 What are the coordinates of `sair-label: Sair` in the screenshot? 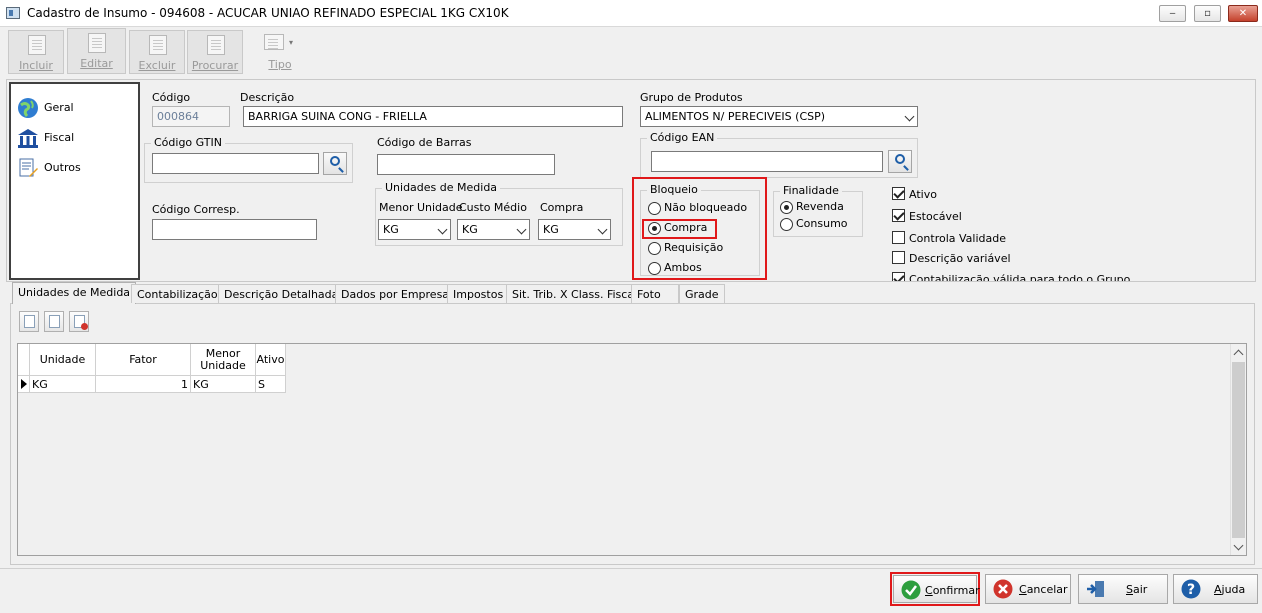 It's located at (1137, 589).